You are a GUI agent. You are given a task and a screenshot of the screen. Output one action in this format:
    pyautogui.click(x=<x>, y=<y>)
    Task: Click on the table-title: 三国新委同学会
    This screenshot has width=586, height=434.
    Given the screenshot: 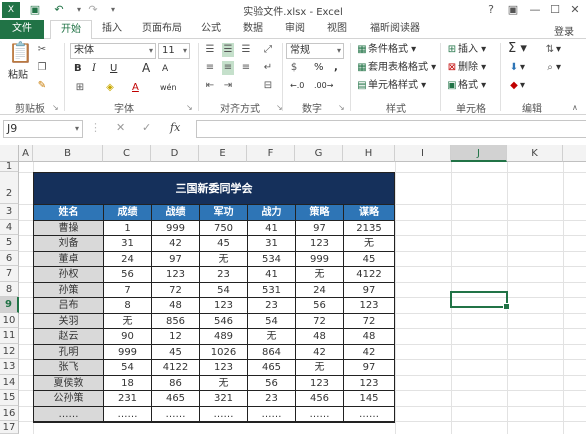 What is the action you would take?
    pyautogui.click(x=214, y=189)
    